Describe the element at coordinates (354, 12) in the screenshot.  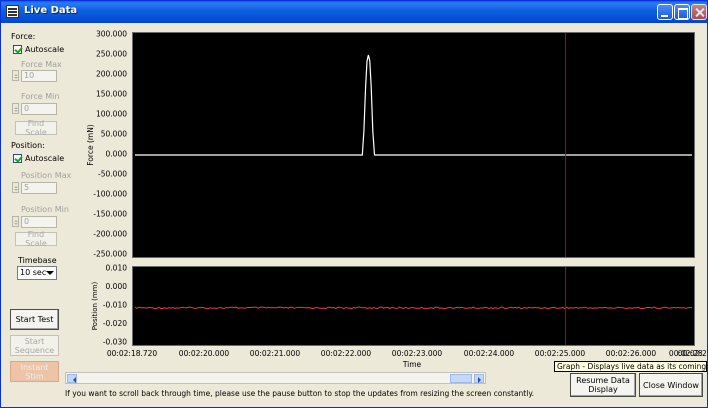
I see `title-bar: Live Data` at that location.